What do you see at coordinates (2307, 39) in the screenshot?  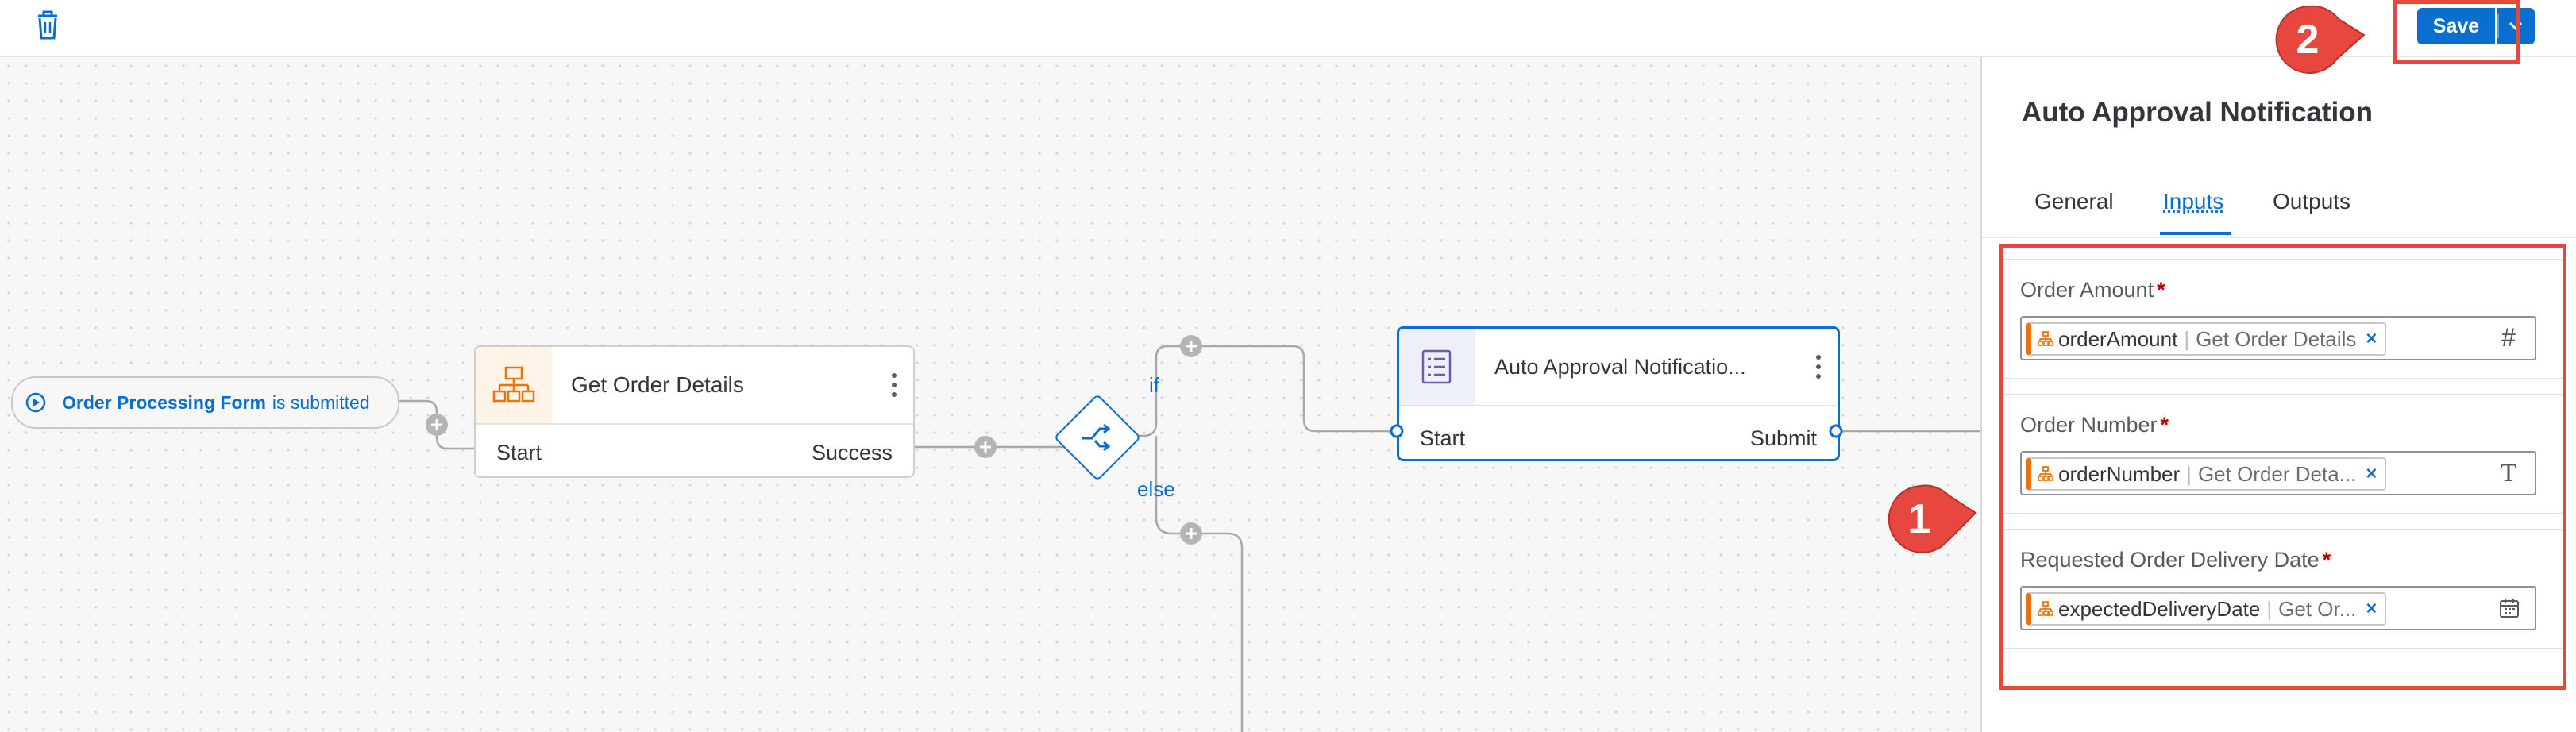 I see `callout-number: 2` at bounding box center [2307, 39].